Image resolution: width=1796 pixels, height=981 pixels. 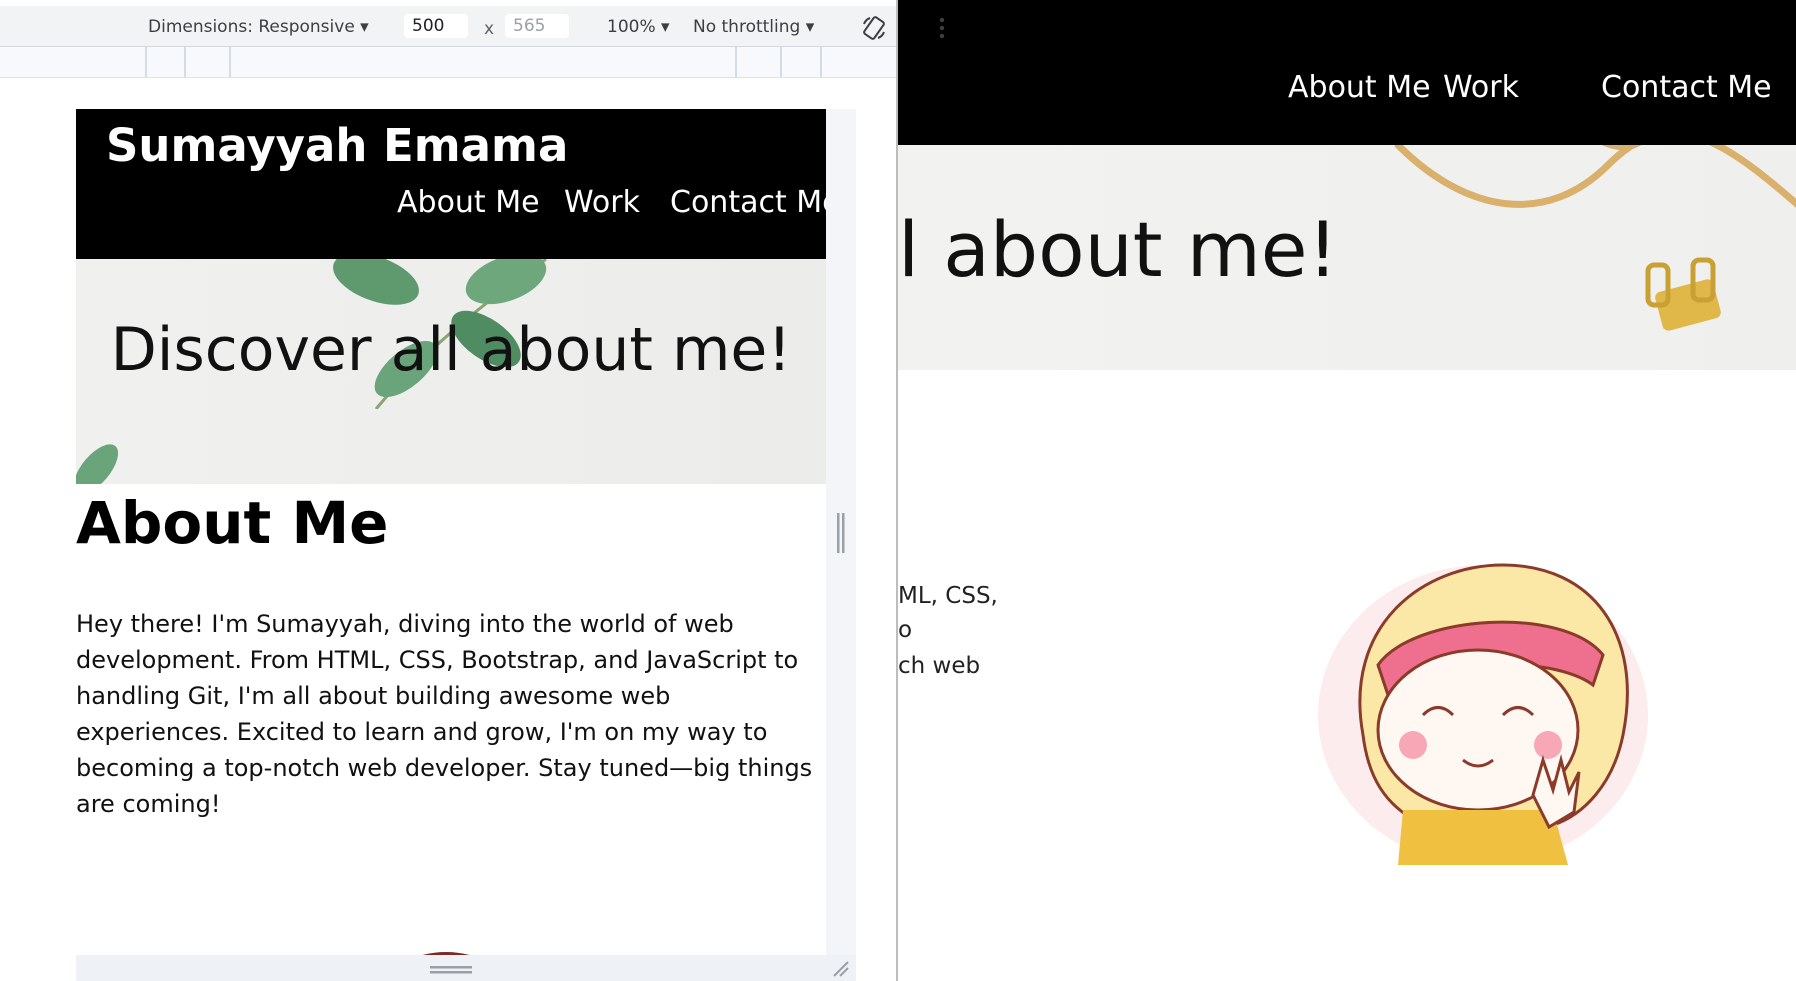 I want to click on times-sign: x, so click(x=489, y=29).